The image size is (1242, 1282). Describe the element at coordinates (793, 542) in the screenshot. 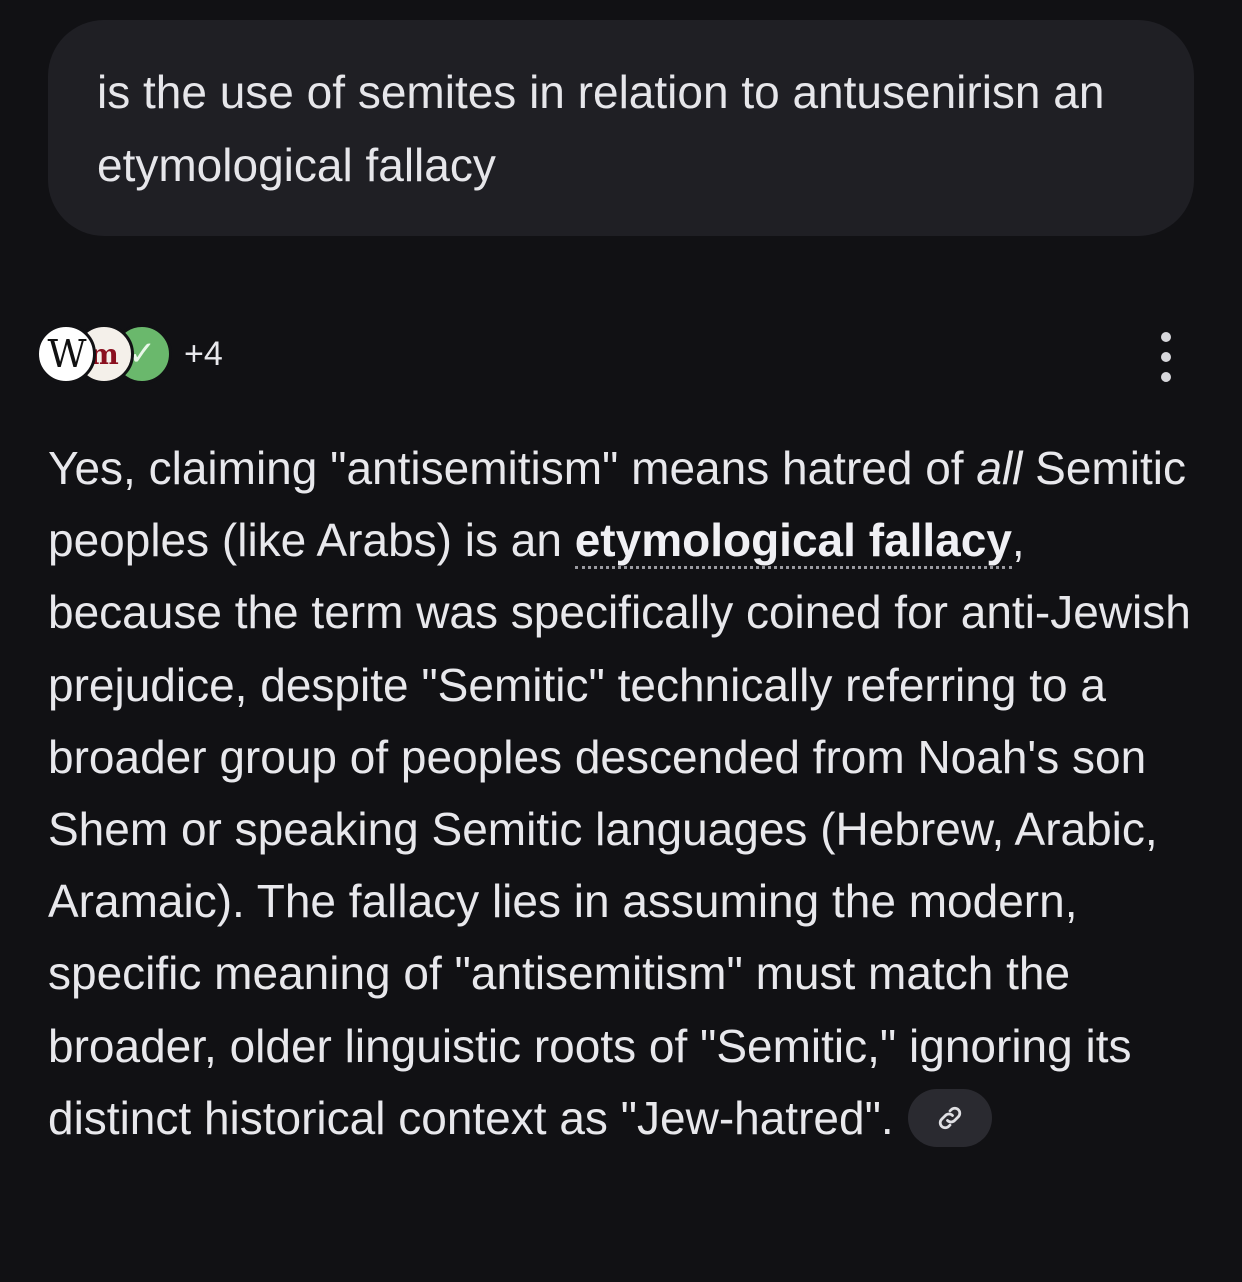

I see `etymological-fallacy-link: etymological fallacy` at that location.